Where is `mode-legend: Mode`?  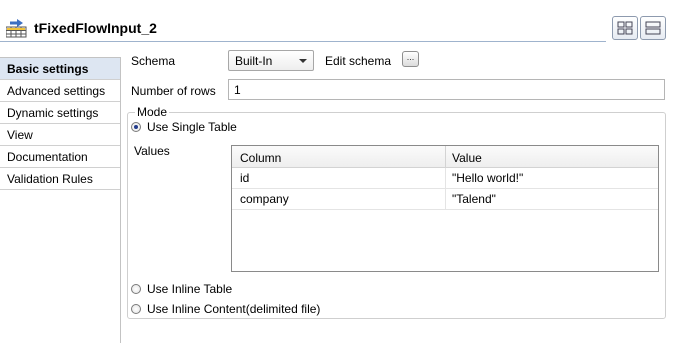
mode-legend: Mode is located at coordinates (152, 112).